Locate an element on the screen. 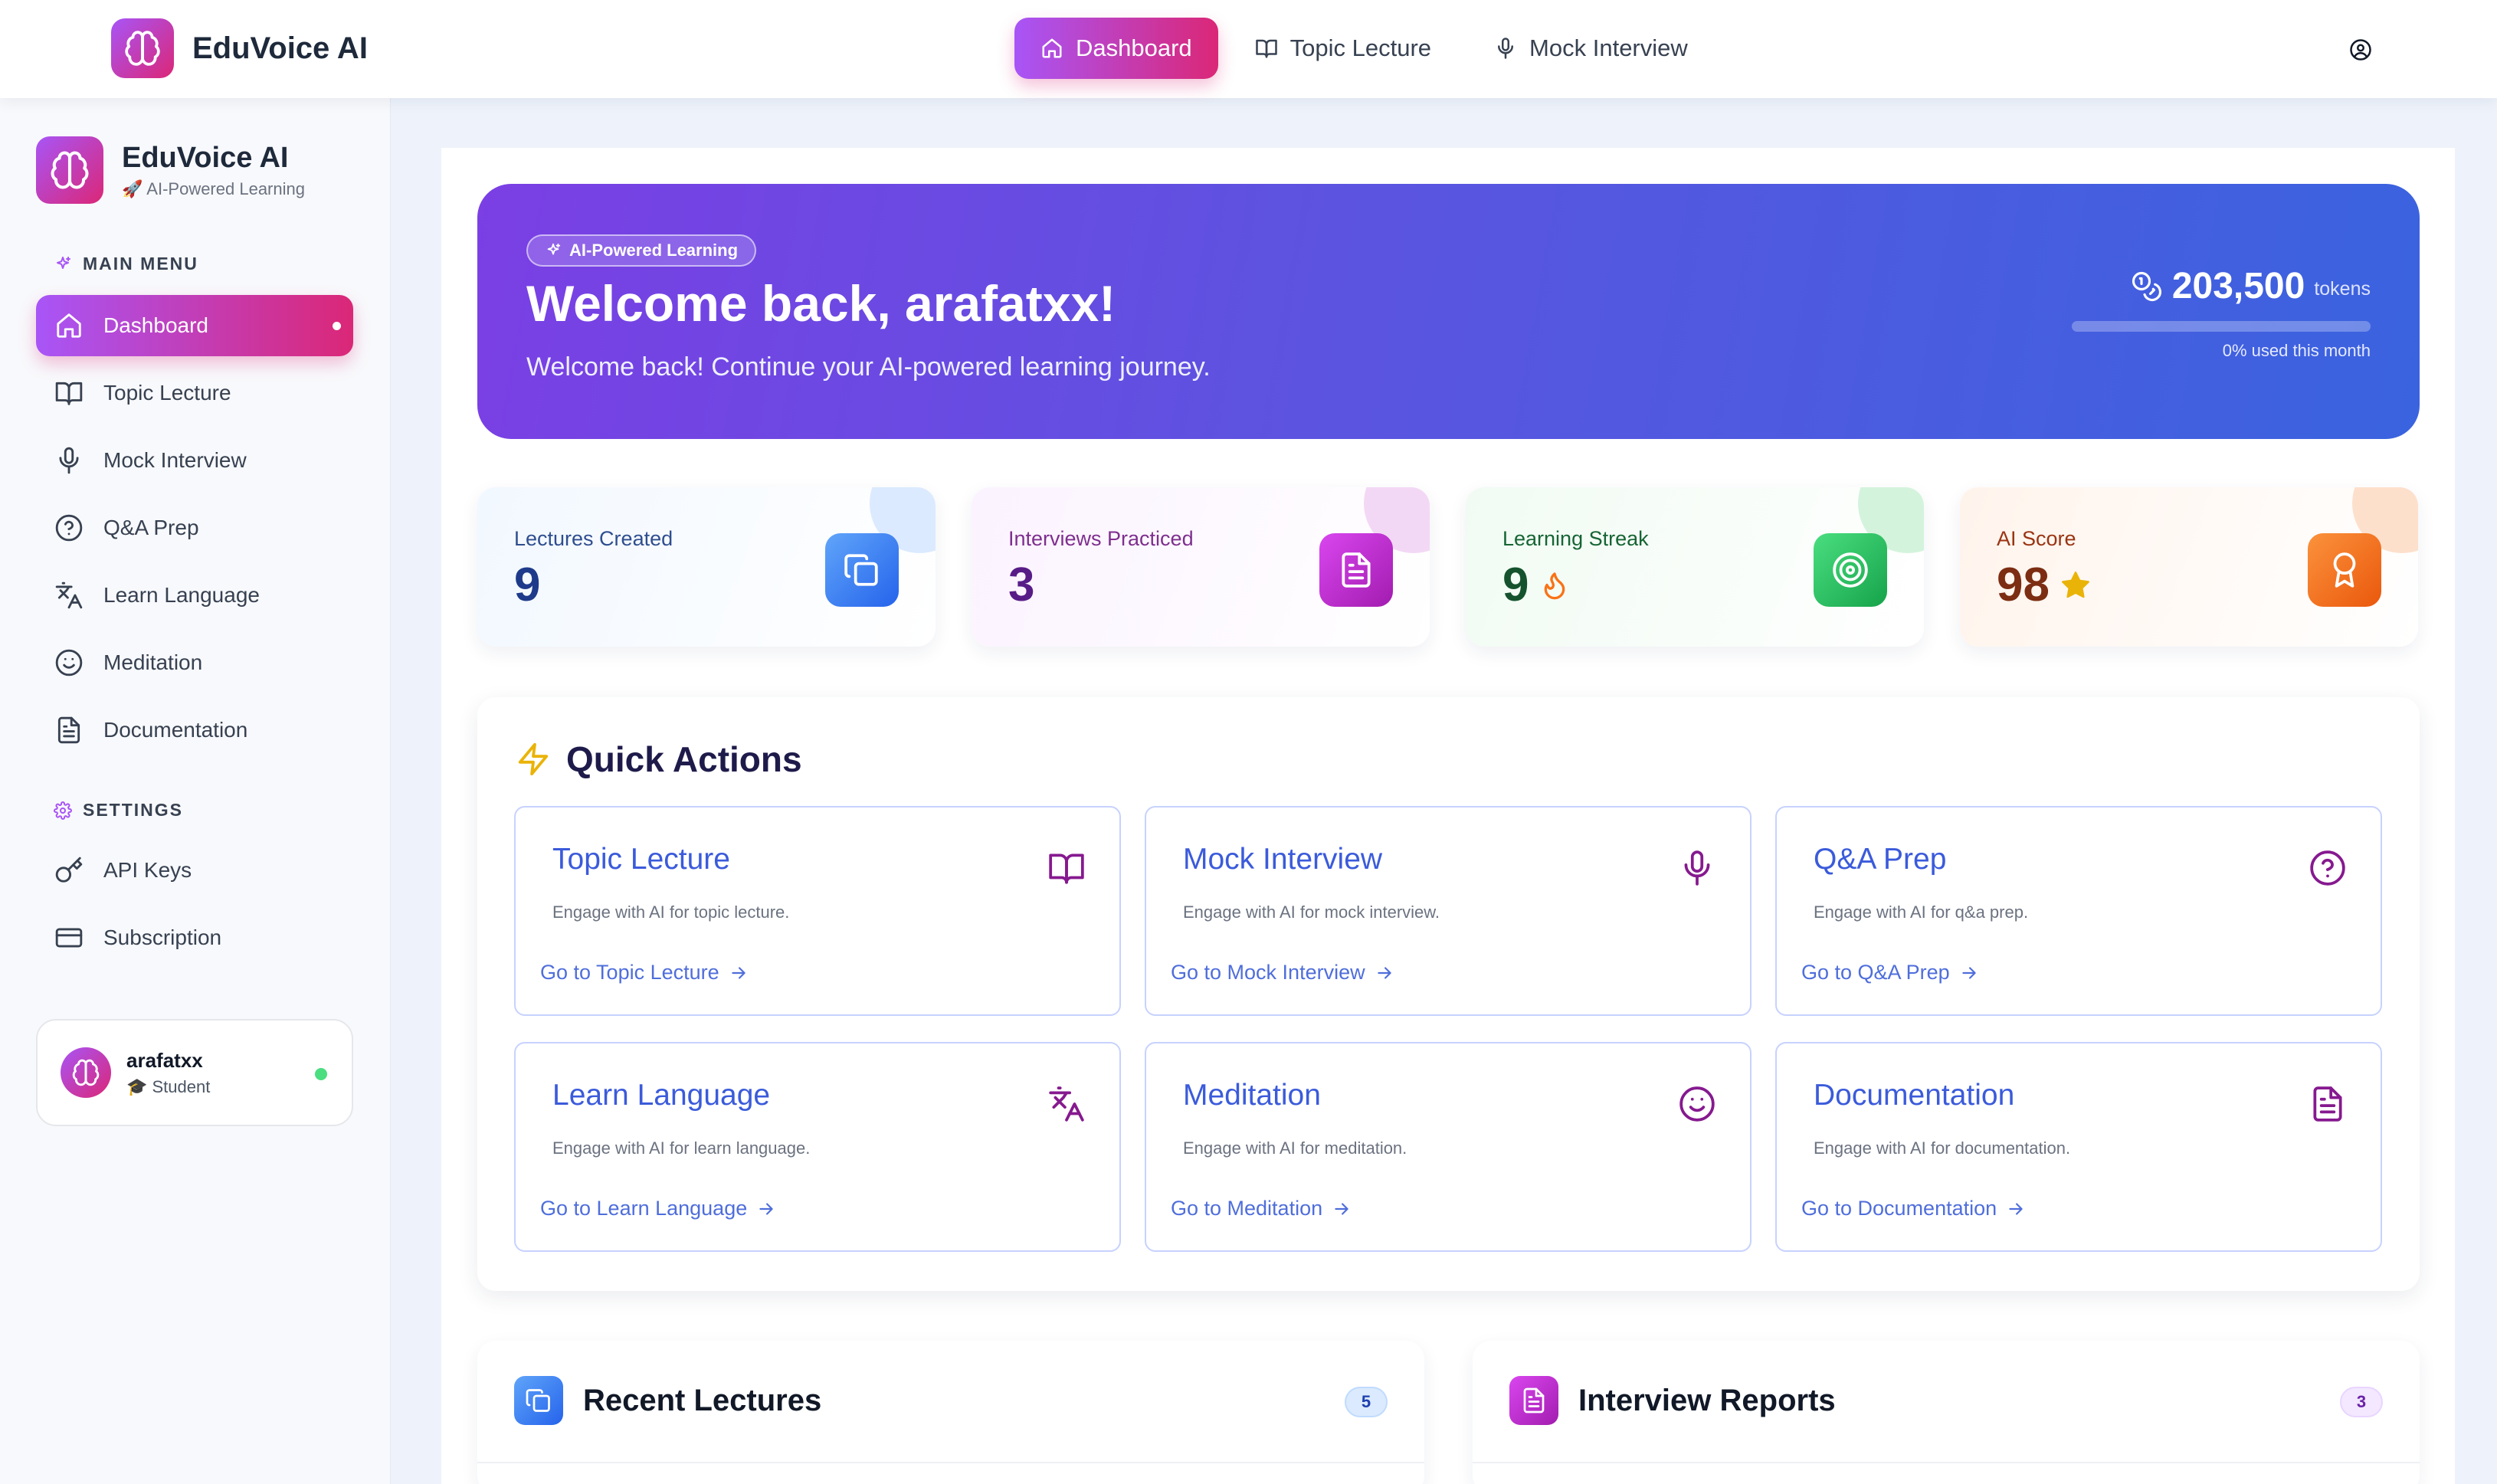 The width and height of the screenshot is (2497, 1484). settings-heading: SETTINGS is located at coordinates (118, 810).